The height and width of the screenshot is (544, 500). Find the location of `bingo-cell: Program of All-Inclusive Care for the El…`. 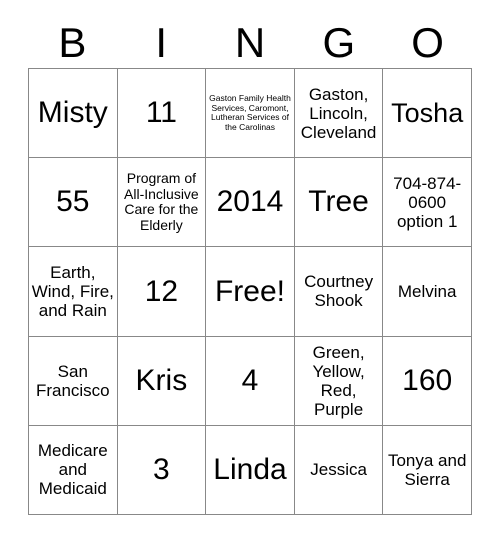

bingo-cell: Program of All-Inclusive Care for the El… is located at coordinates (162, 203).